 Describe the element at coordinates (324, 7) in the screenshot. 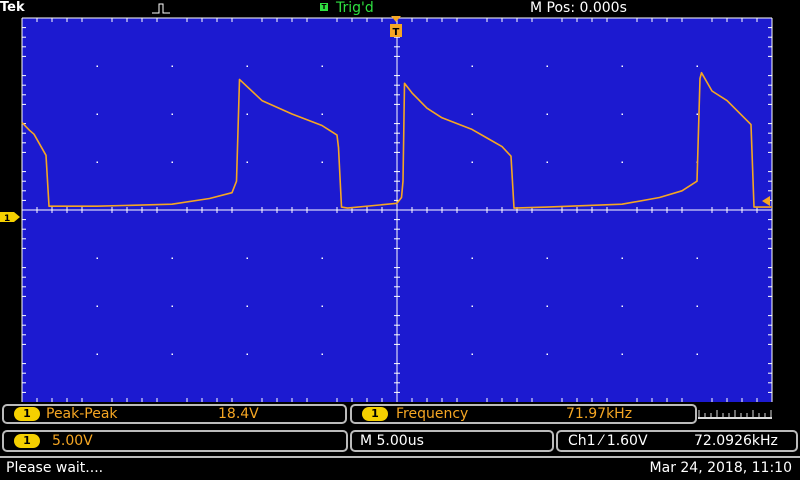

I see `trigger-status-icon: T` at that location.